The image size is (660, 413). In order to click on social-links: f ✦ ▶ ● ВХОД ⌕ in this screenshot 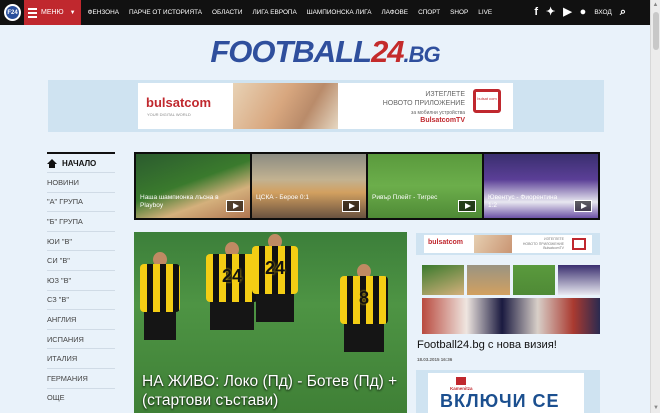, I will do `click(580, 12)`.